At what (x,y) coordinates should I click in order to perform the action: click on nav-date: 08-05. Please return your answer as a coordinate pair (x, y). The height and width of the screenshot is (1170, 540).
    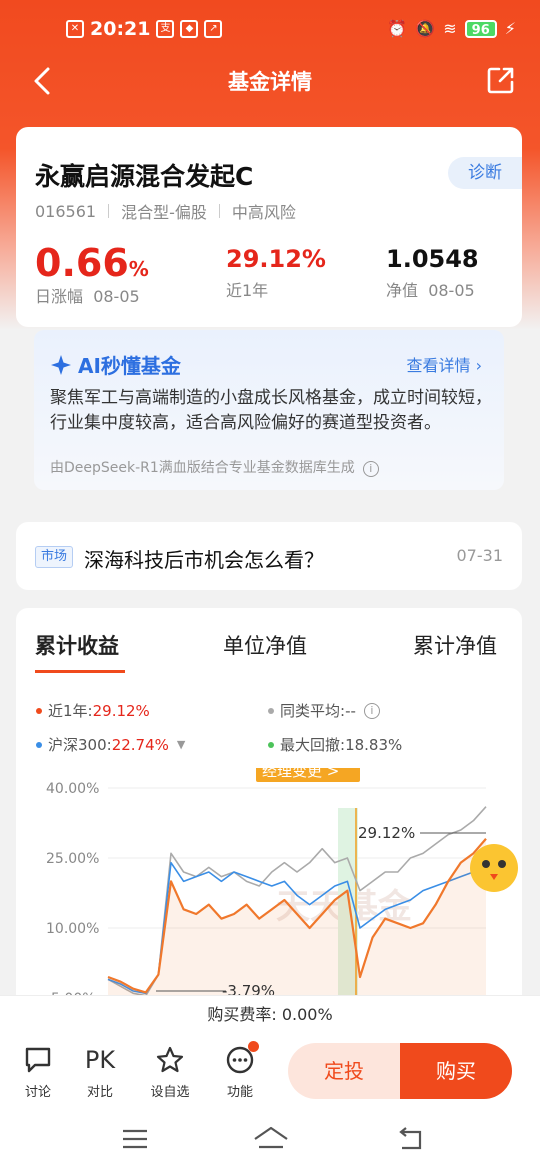
    Looking at the image, I should click on (451, 290).